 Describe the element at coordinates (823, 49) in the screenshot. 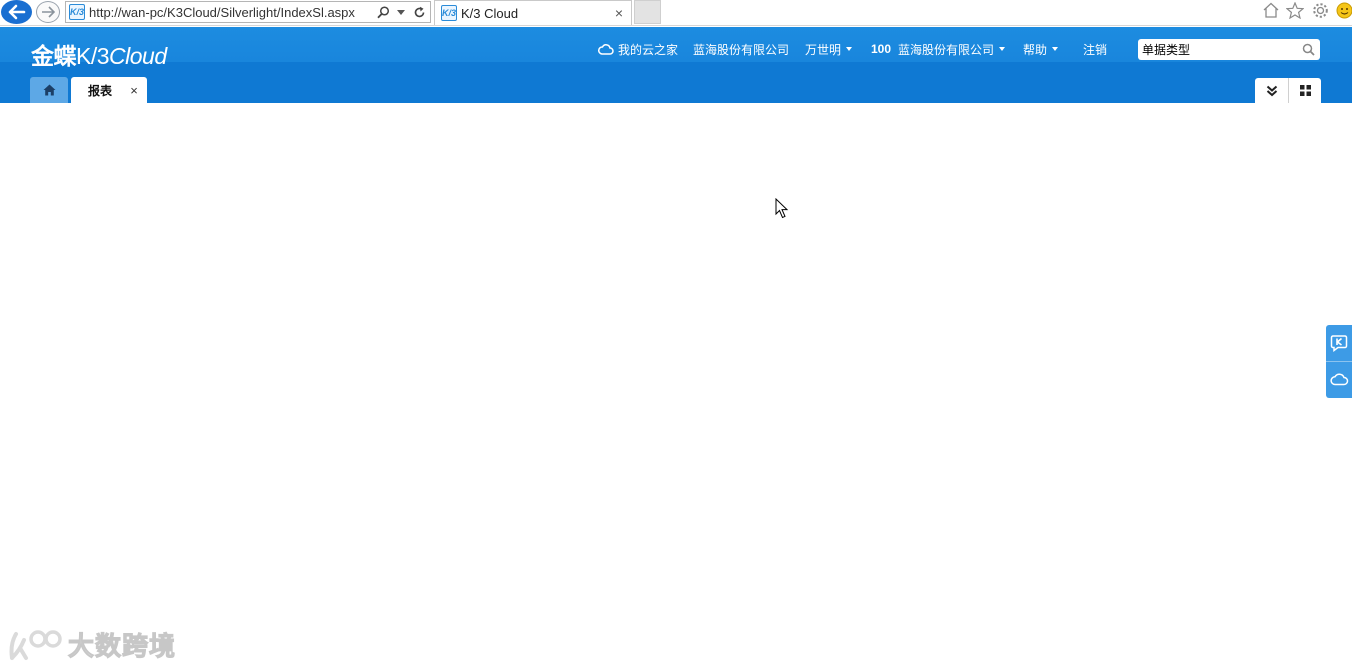

I see `nav-user-label: 万世明` at that location.